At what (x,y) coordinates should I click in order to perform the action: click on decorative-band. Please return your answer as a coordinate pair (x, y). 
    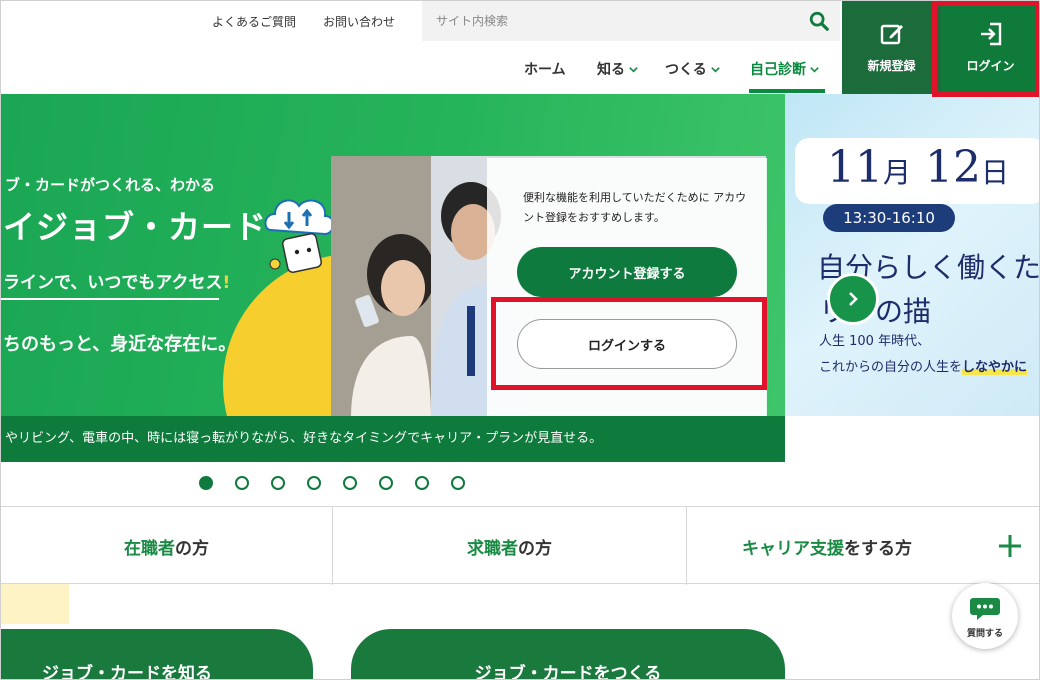
    Looking at the image, I should click on (35, 604).